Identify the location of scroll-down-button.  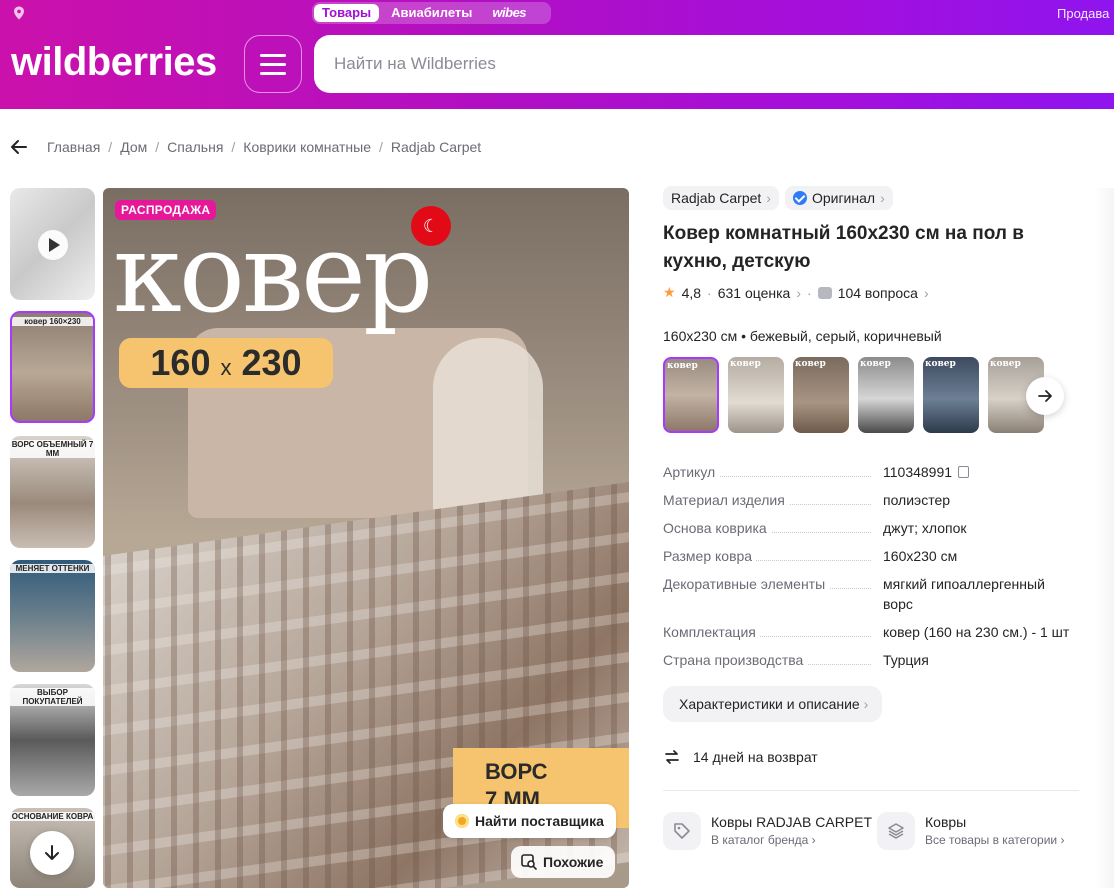
(52, 853).